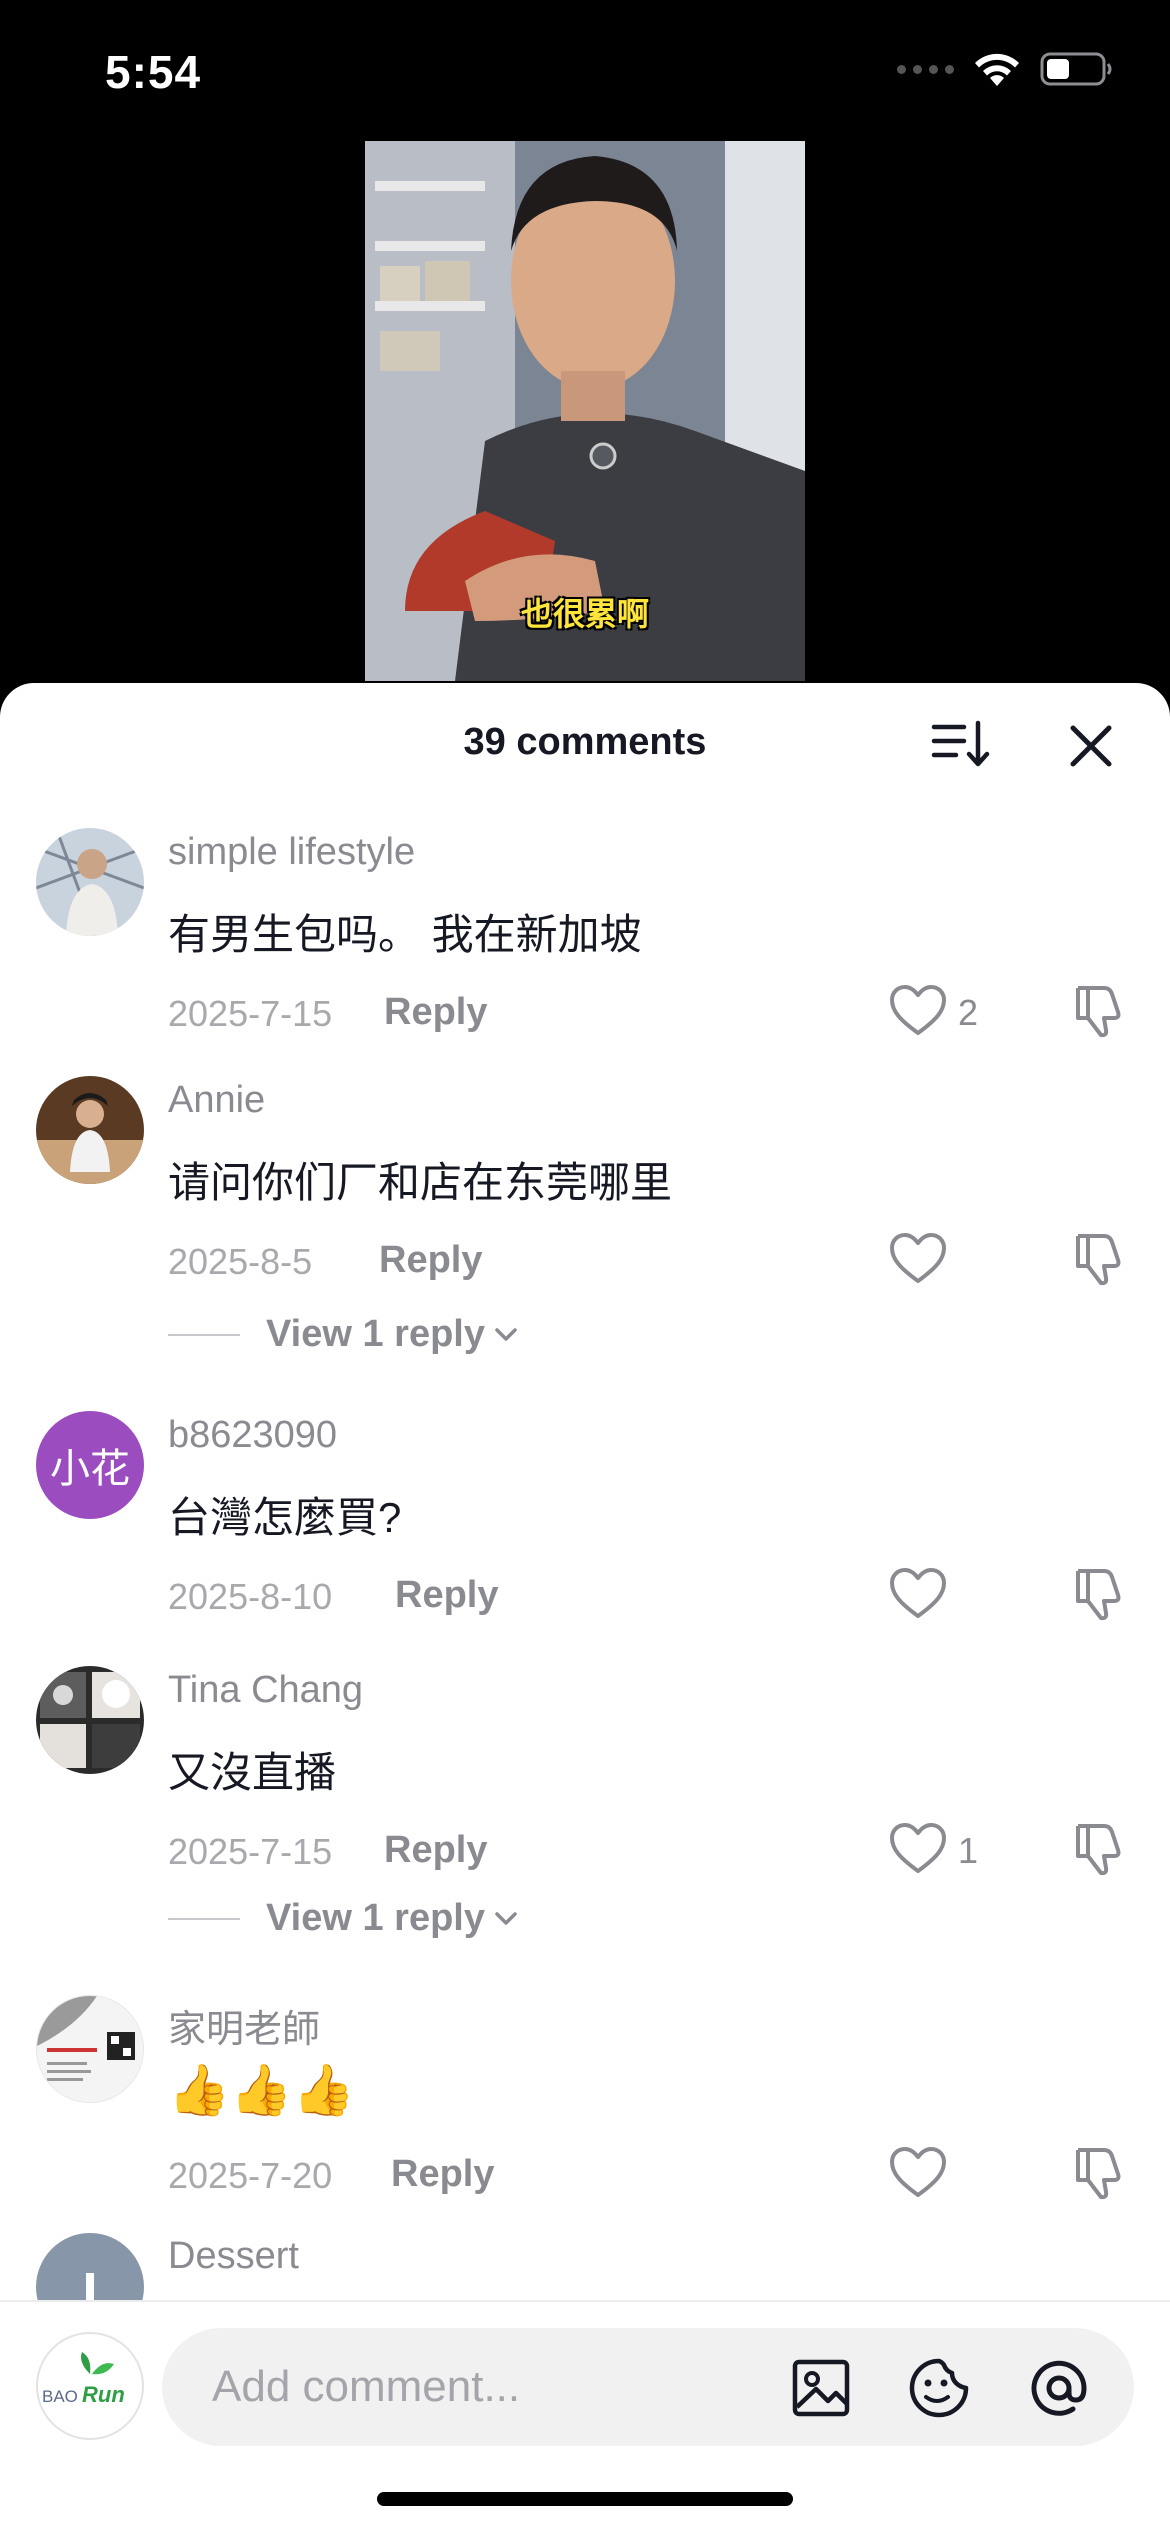 This screenshot has width=1170, height=2532. I want to click on battery-icon, so click(1076, 69).